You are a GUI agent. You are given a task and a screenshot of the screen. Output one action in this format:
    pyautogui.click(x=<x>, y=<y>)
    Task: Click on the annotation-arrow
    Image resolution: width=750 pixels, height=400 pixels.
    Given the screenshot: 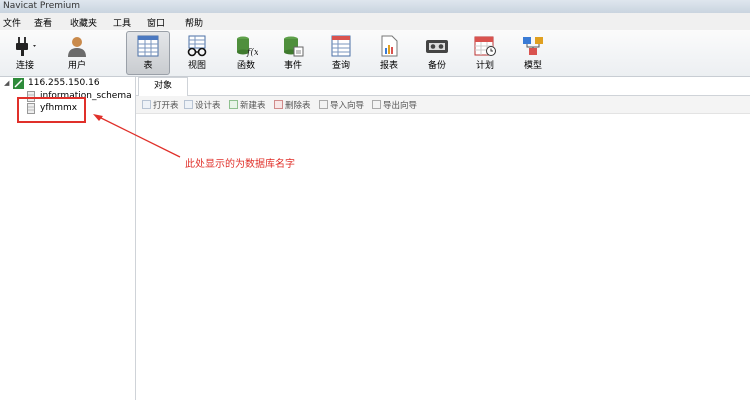 What is the action you would take?
    pyautogui.click(x=137, y=136)
    